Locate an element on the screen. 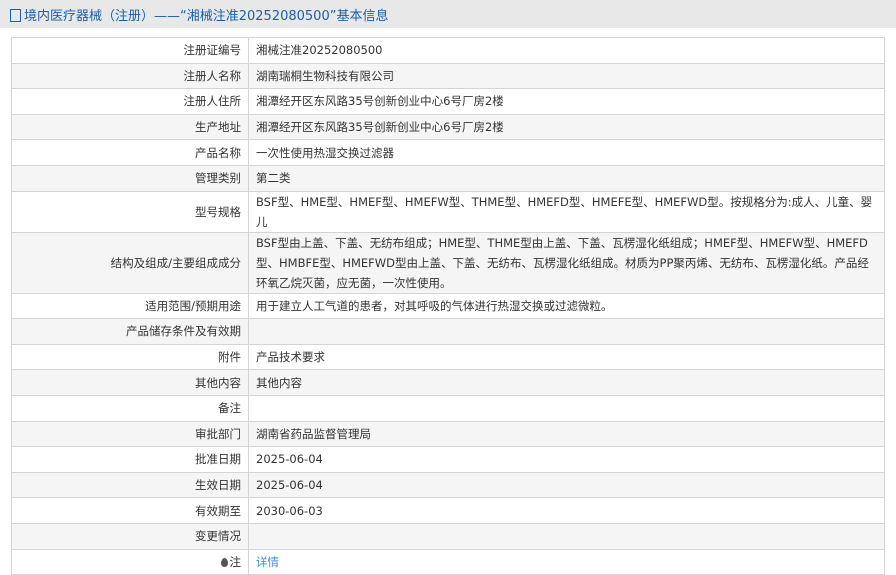 Image resolution: width=896 pixels, height=575 pixels. table-row: 注详情 is located at coordinates (448, 561).